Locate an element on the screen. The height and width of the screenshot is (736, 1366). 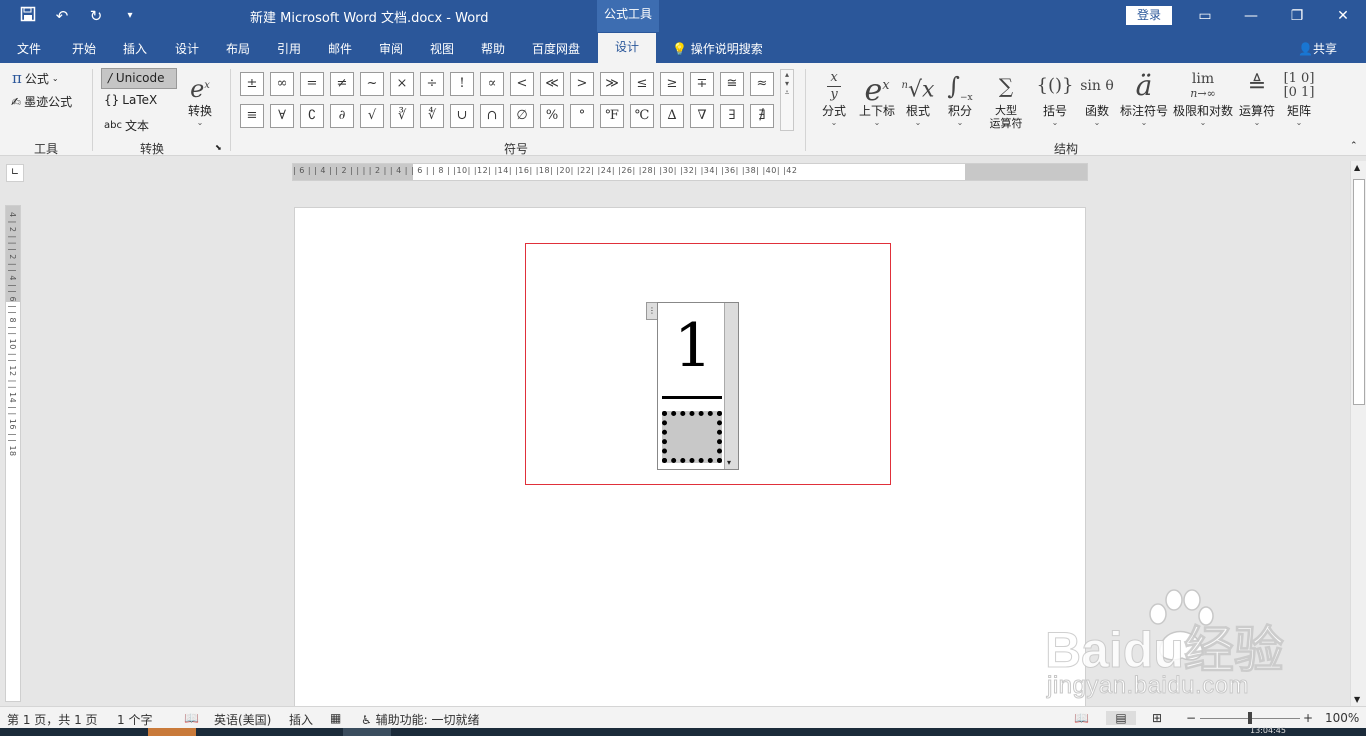
page-count: 第 1 页，共 1 页 is located at coordinates (52, 719).